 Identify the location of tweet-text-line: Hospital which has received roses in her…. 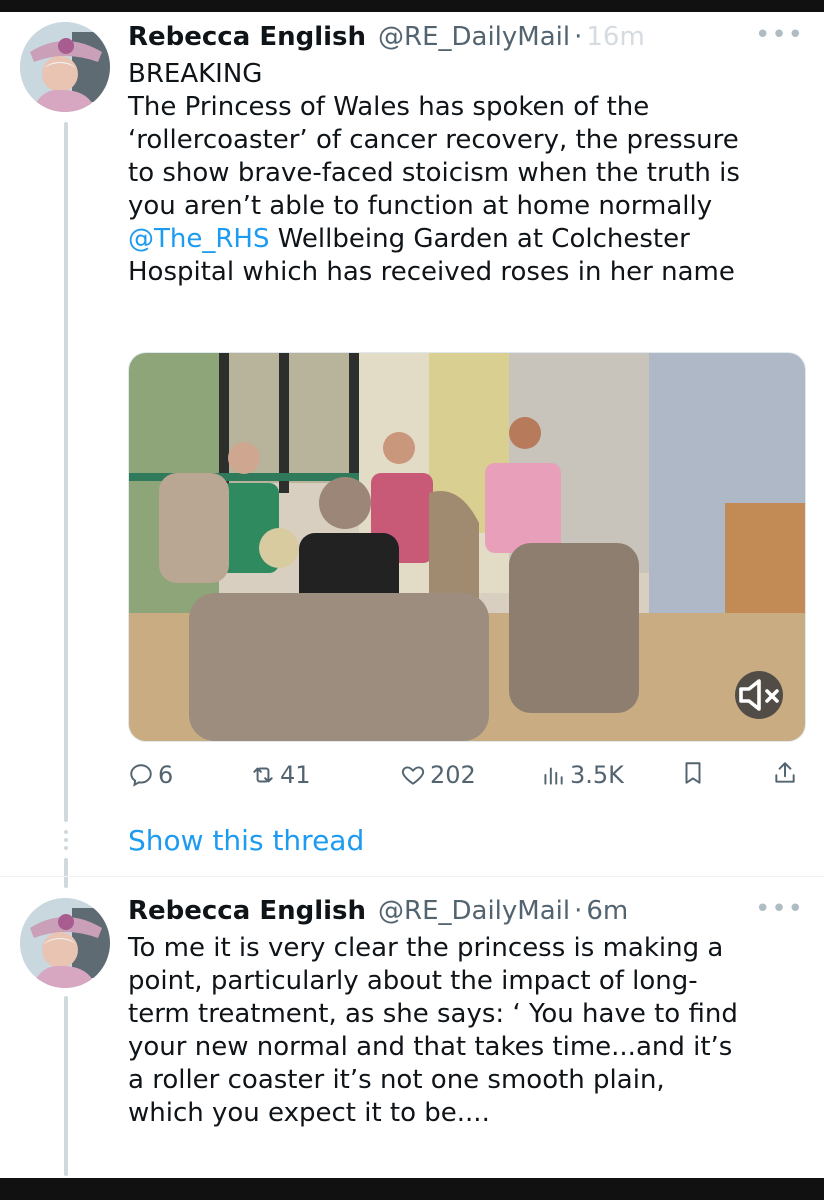
(431, 272).